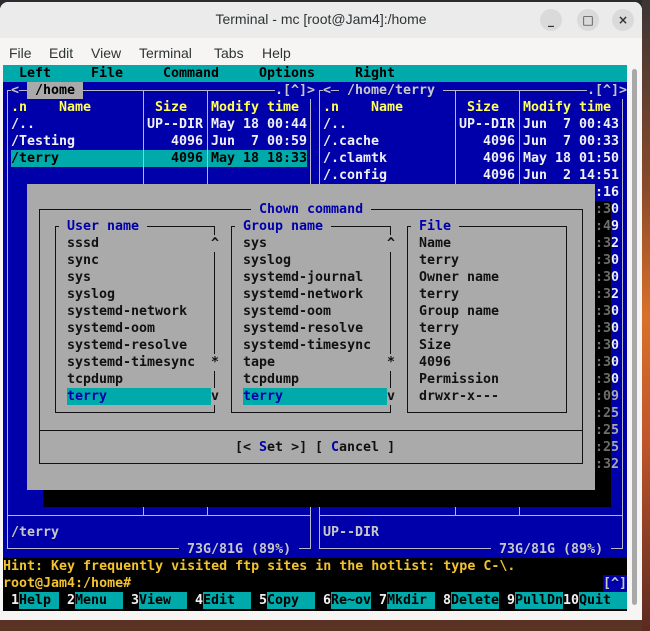 Image resolution: width=650 pixels, height=631 pixels. Describe the element at coordinates (571, 158) in the screenshot. I see `right-file-time: May 18 01:50` at that location.